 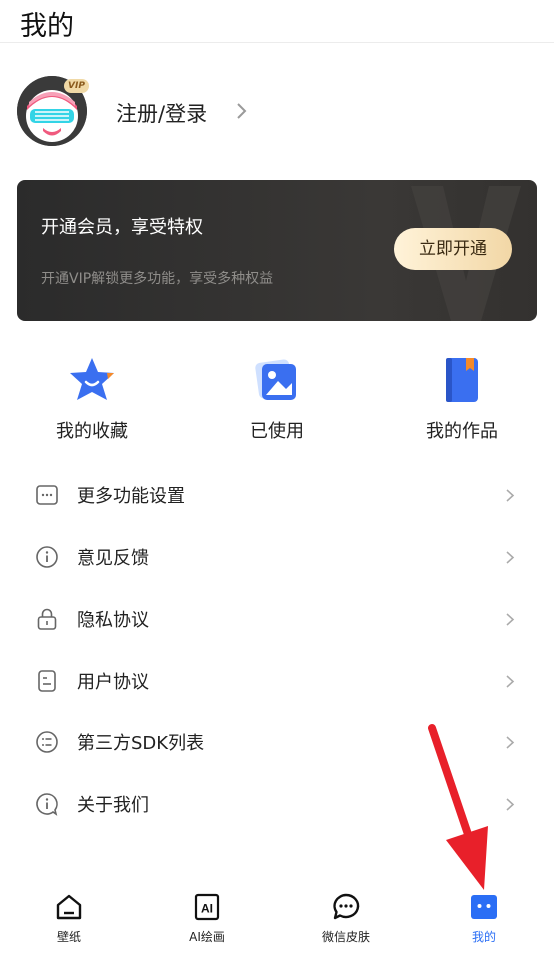 I want to click on tab-mine: 我的, so click(x=484, y=922).